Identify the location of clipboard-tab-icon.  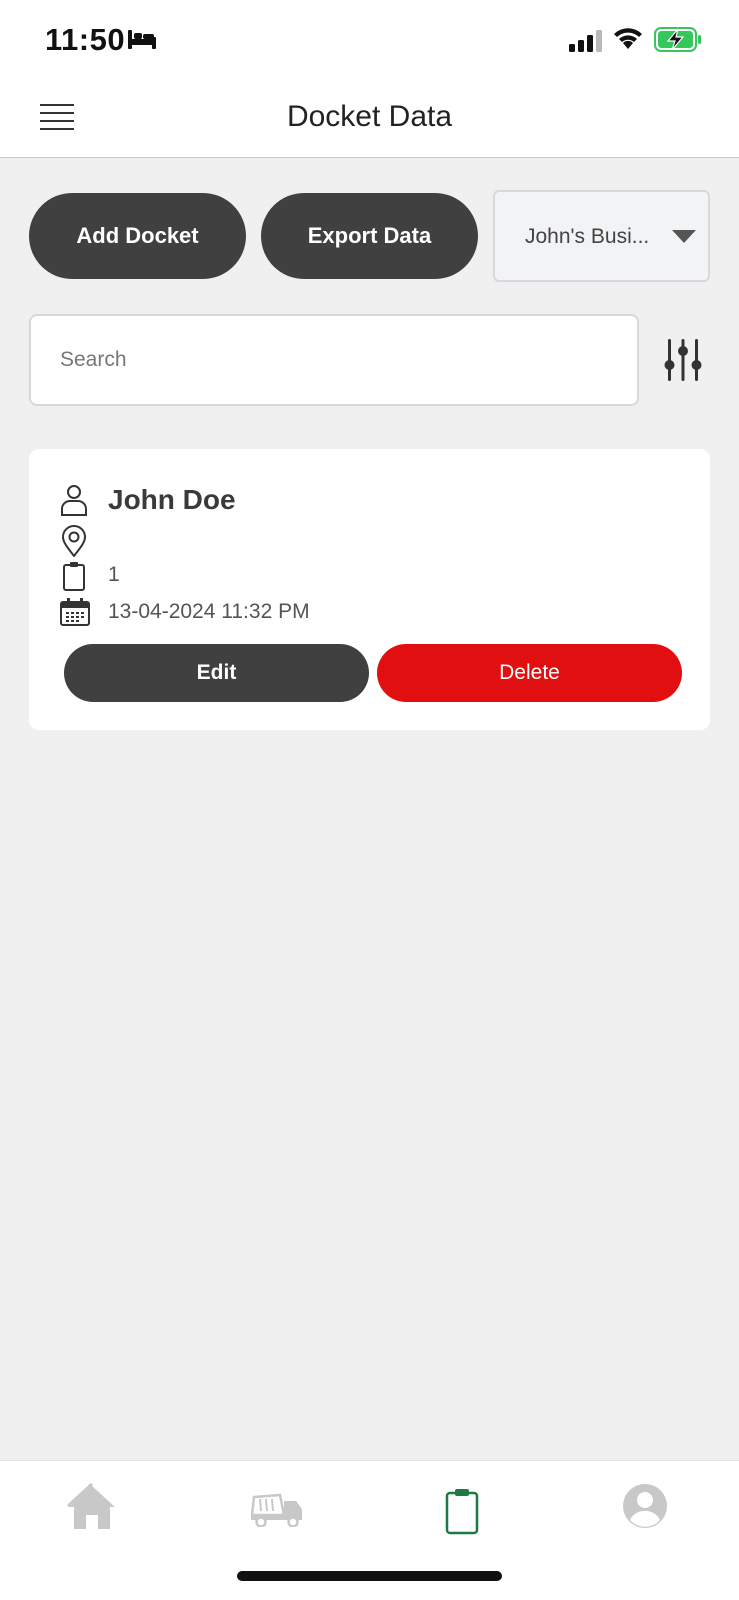
(462, 1511).